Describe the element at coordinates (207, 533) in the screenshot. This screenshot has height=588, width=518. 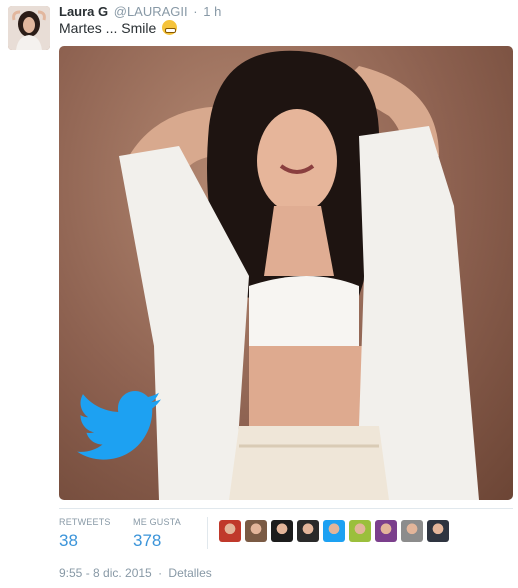
I see `stats-divider` at that location.